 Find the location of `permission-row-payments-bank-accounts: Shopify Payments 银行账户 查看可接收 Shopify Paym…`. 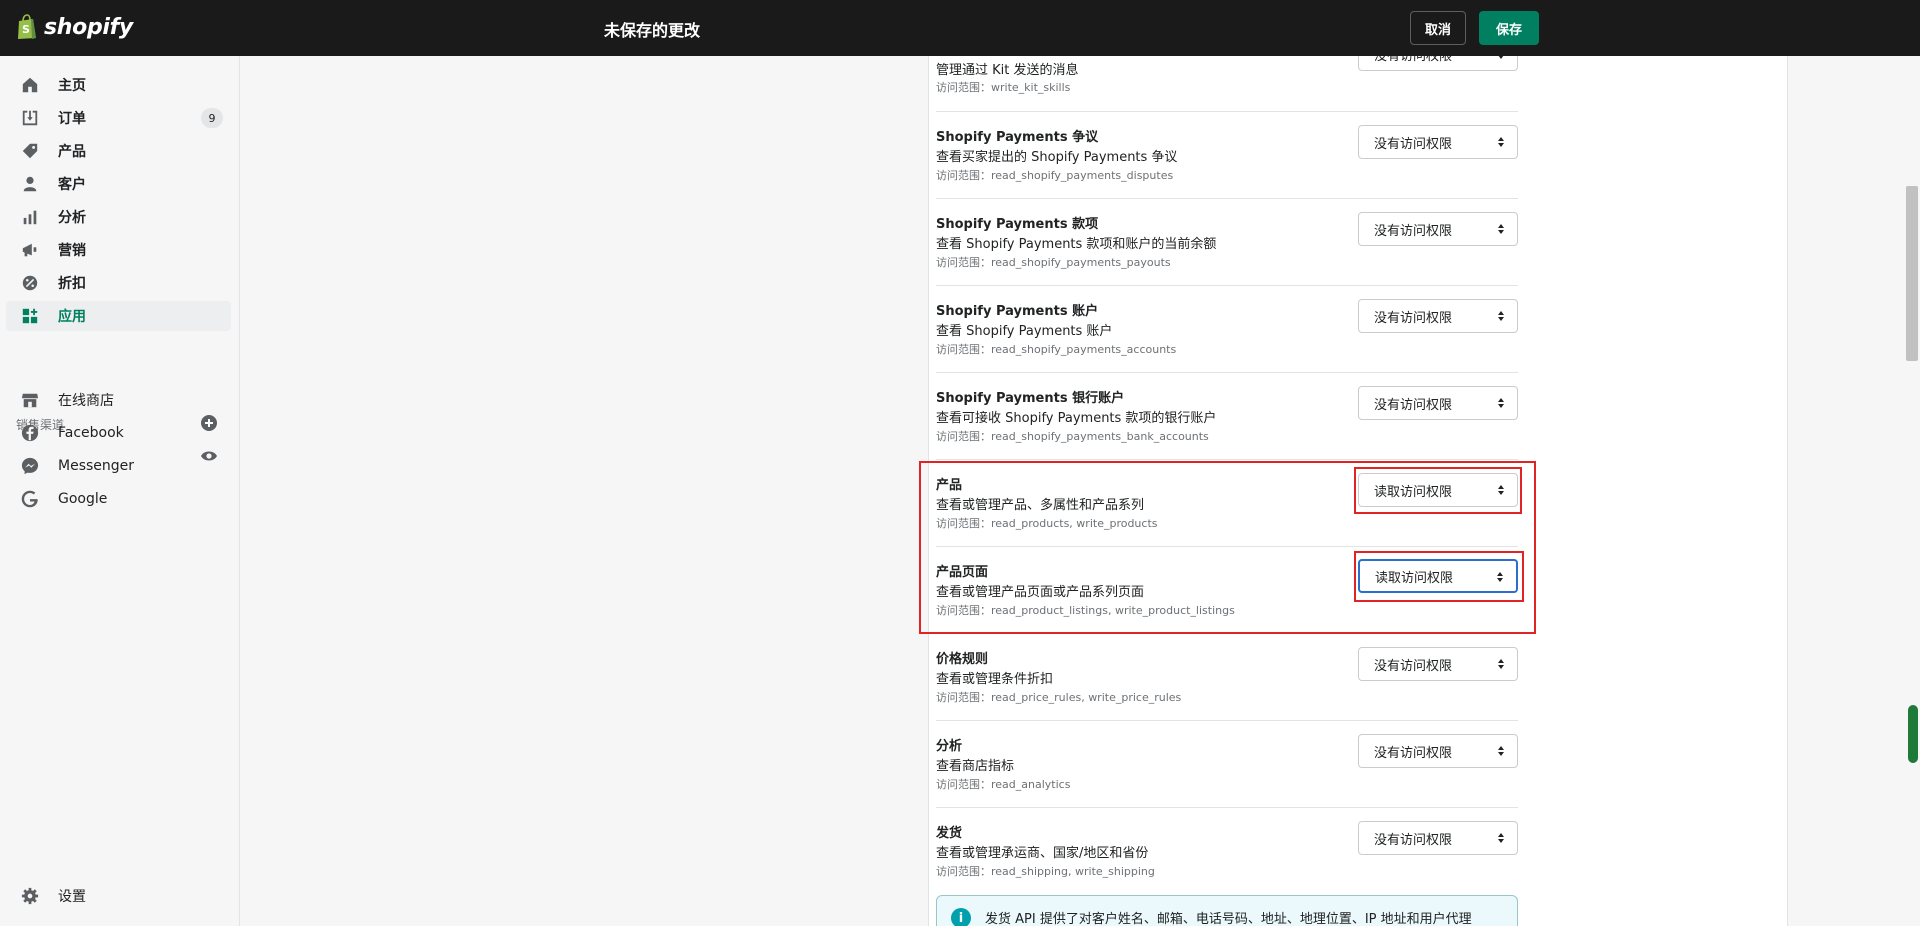

permission-row-payments-bank-accounts: Shopify Payments 银行账户 查看可接收 Shopify Paym… is located at coordinates (1227, 416).